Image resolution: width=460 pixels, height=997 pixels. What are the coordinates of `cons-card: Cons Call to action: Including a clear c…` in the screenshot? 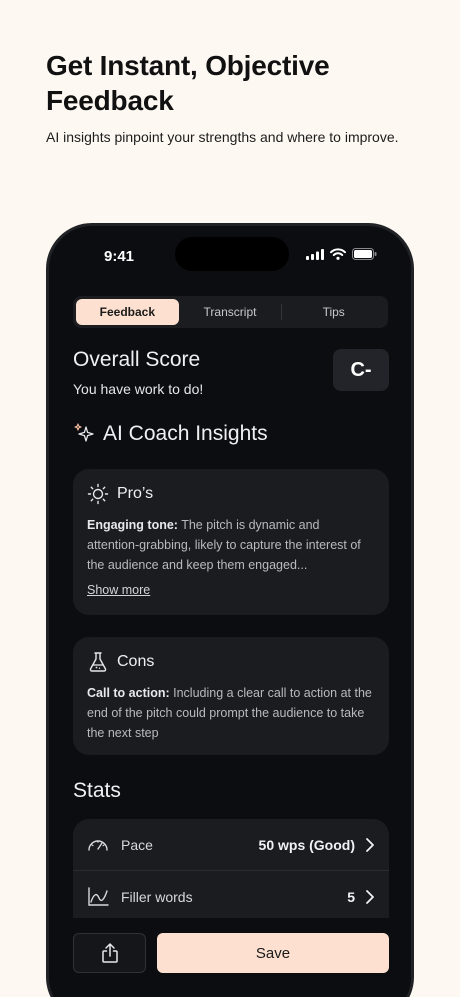 It's located at (231, 696).